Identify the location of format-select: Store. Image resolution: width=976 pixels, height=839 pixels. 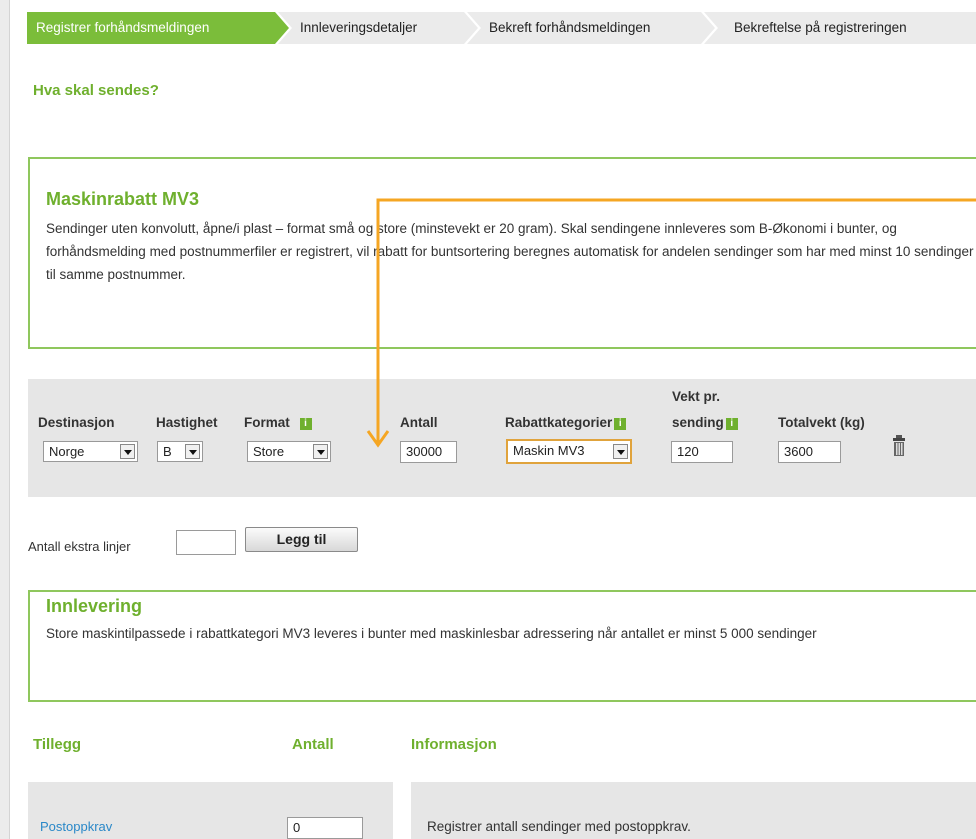
(289, 451).